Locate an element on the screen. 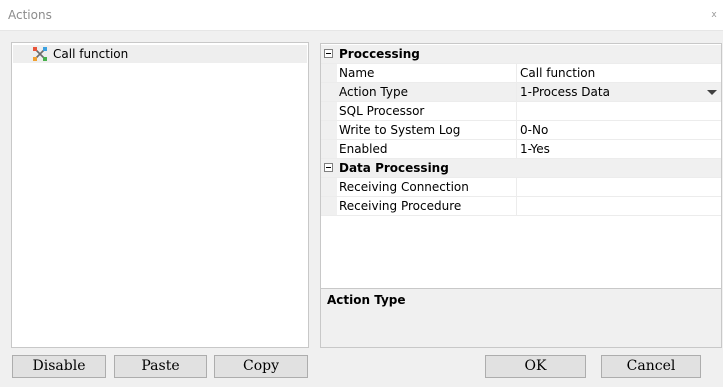  tree-item-label: Call function is located at coordinates (91, 54).